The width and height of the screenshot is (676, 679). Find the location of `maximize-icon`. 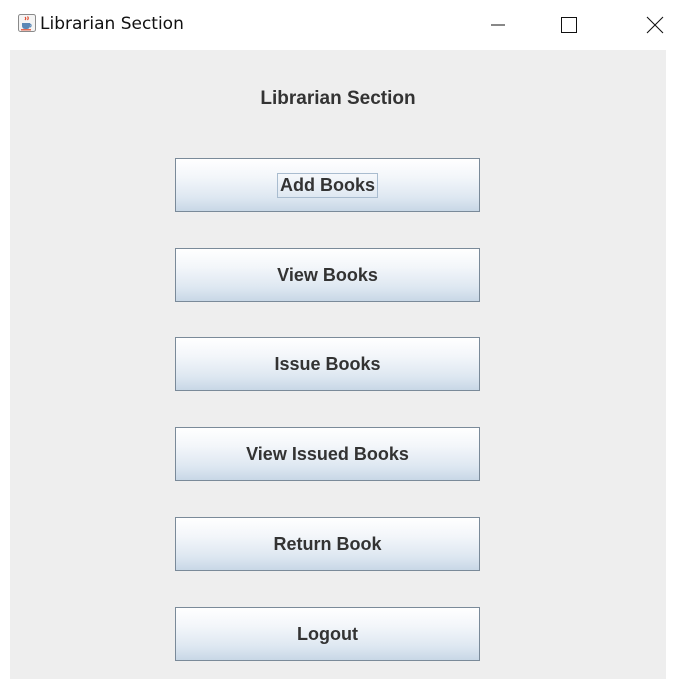

maximize-icon is located at coordinates (569, 25).